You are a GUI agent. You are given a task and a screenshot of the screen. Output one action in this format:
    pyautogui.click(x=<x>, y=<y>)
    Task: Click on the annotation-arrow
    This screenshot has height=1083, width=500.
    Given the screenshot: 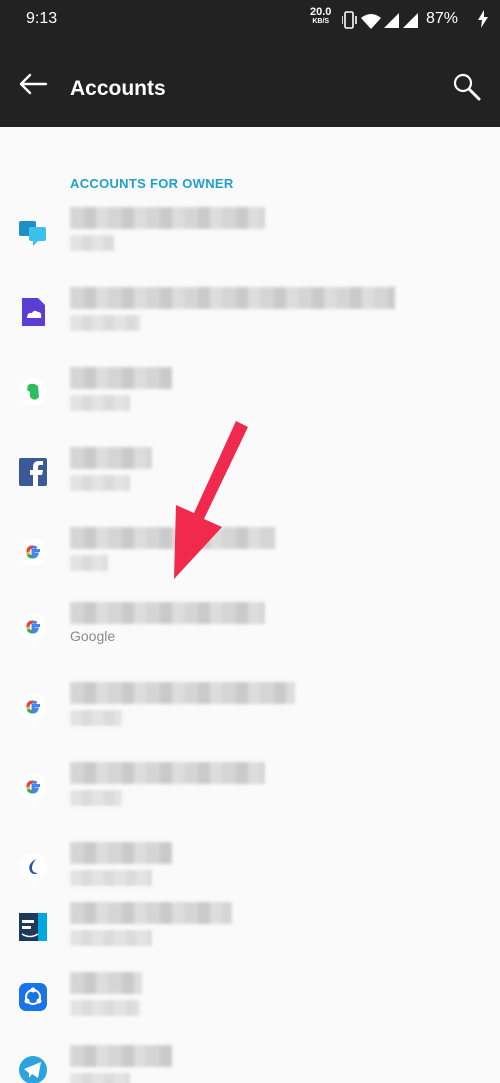 What is the action you would take?
    pyautogui.click(x=211, y=500)
    